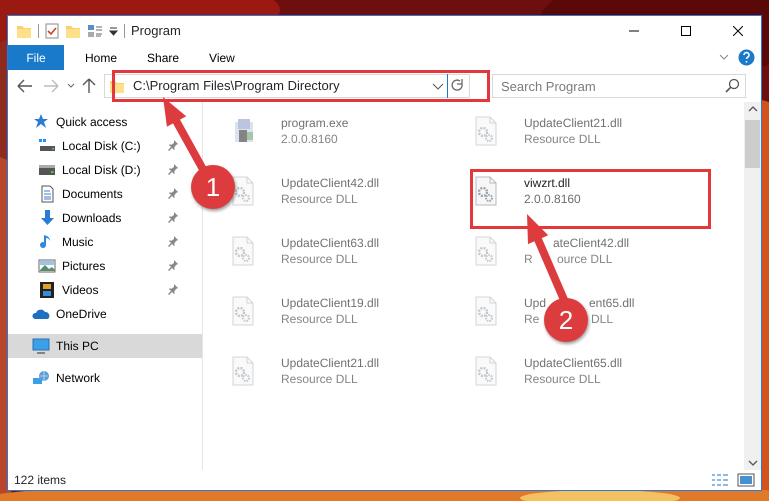 The image size is (769, 501). I want to click on close-icon, so click(738, 31).